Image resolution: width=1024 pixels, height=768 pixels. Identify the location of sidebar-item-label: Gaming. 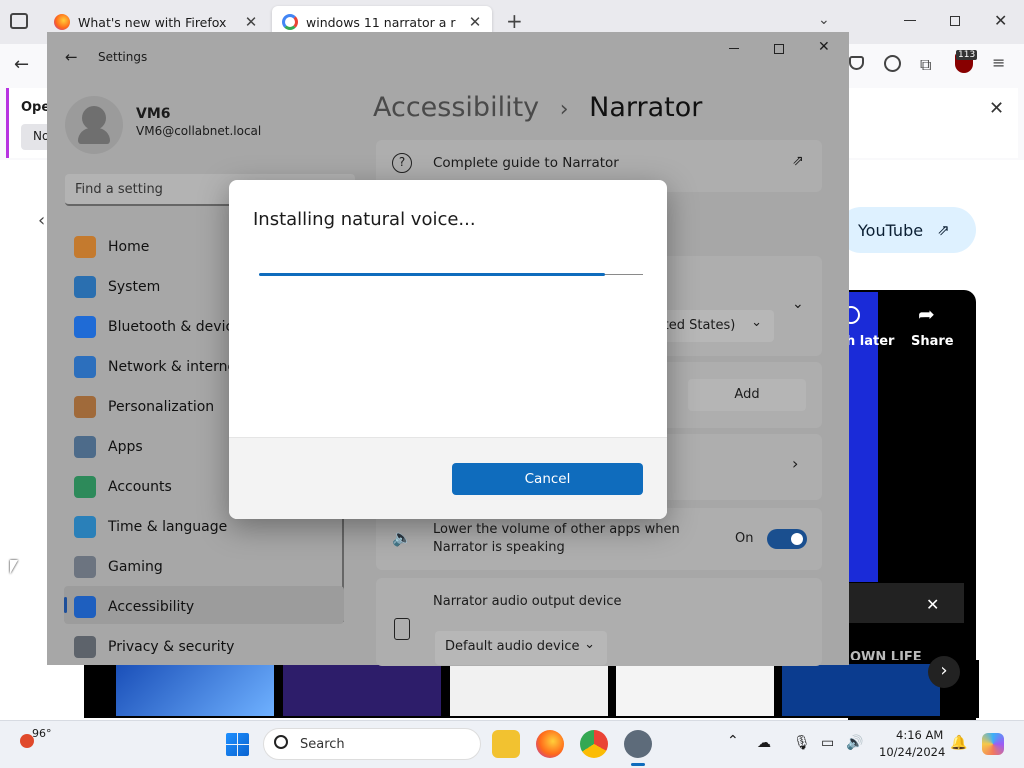
(135, 567).